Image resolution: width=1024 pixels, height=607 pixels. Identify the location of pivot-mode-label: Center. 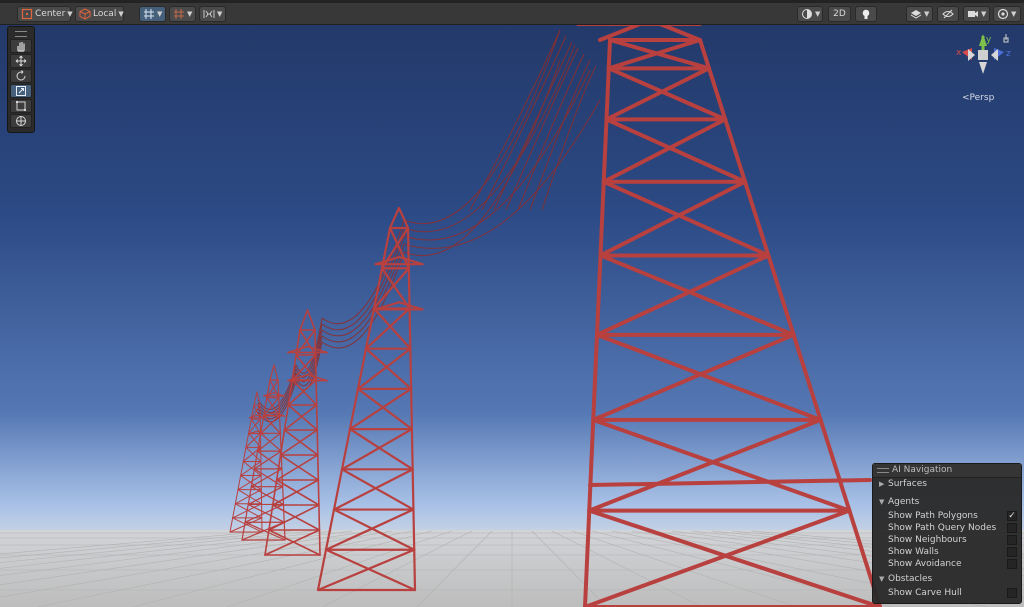
(50, 14).